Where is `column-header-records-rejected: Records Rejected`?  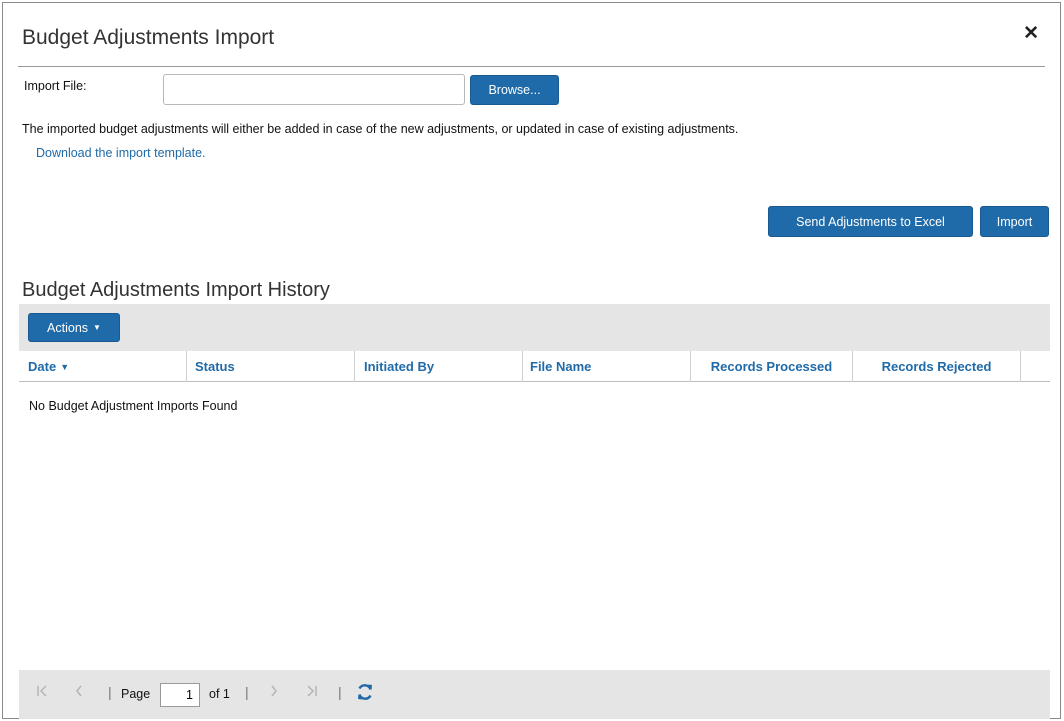 column-header-records-rejected: Records Rejected is located at coordinates (937, 366).